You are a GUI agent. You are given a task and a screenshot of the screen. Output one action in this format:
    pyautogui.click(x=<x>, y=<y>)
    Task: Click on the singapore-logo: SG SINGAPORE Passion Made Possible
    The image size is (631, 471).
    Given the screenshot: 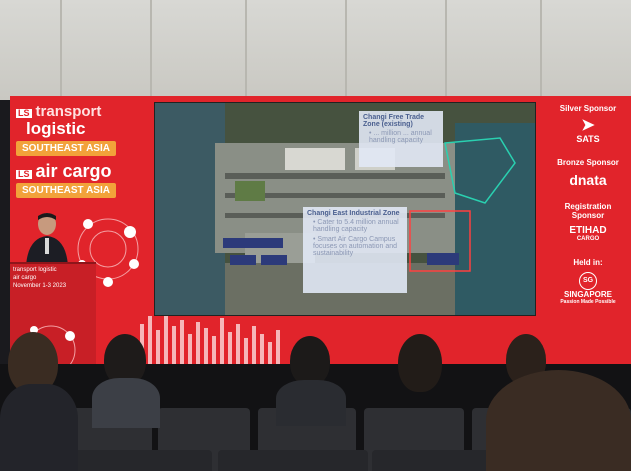 What is the action you would take?
    pyautogui.click(x=588, y=288)
    